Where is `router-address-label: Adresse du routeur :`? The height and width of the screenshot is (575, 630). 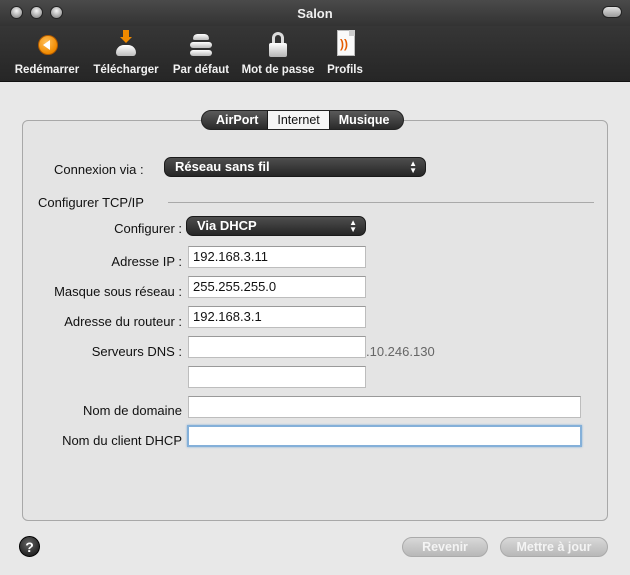
router-address-label: Adresse du routeur : is located at coordinates (123, 321).